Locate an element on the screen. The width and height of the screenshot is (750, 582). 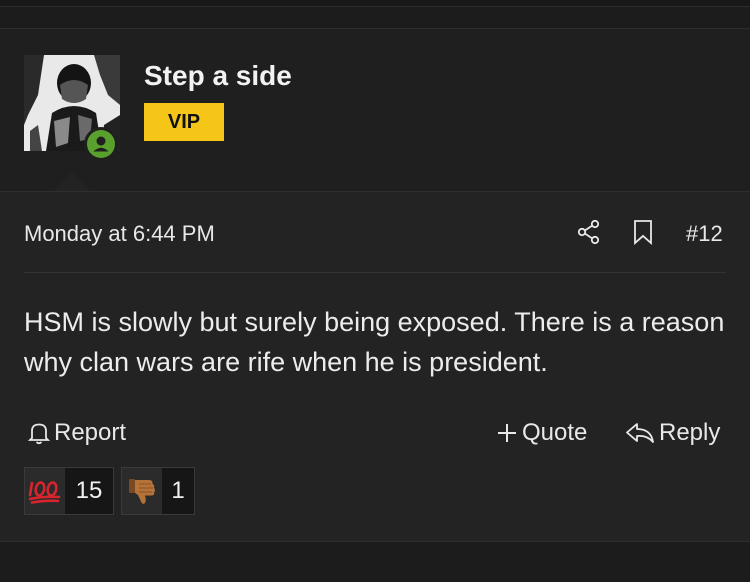
share-icon is located at coordinates (589, 234).